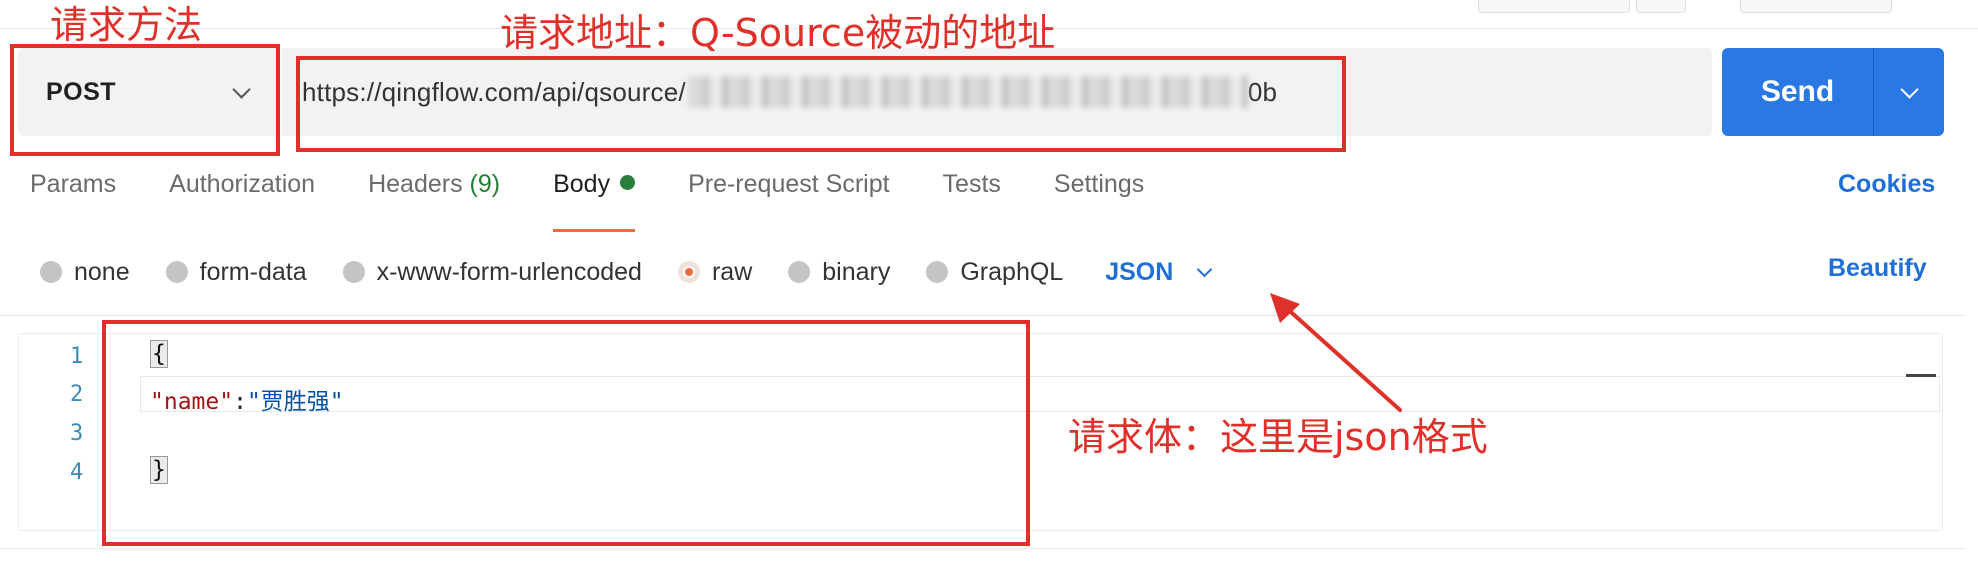  What do you see at coordinates (73, 184) in the screenshot?
I see `tab-label: Params` at bounding box center [73, 184].